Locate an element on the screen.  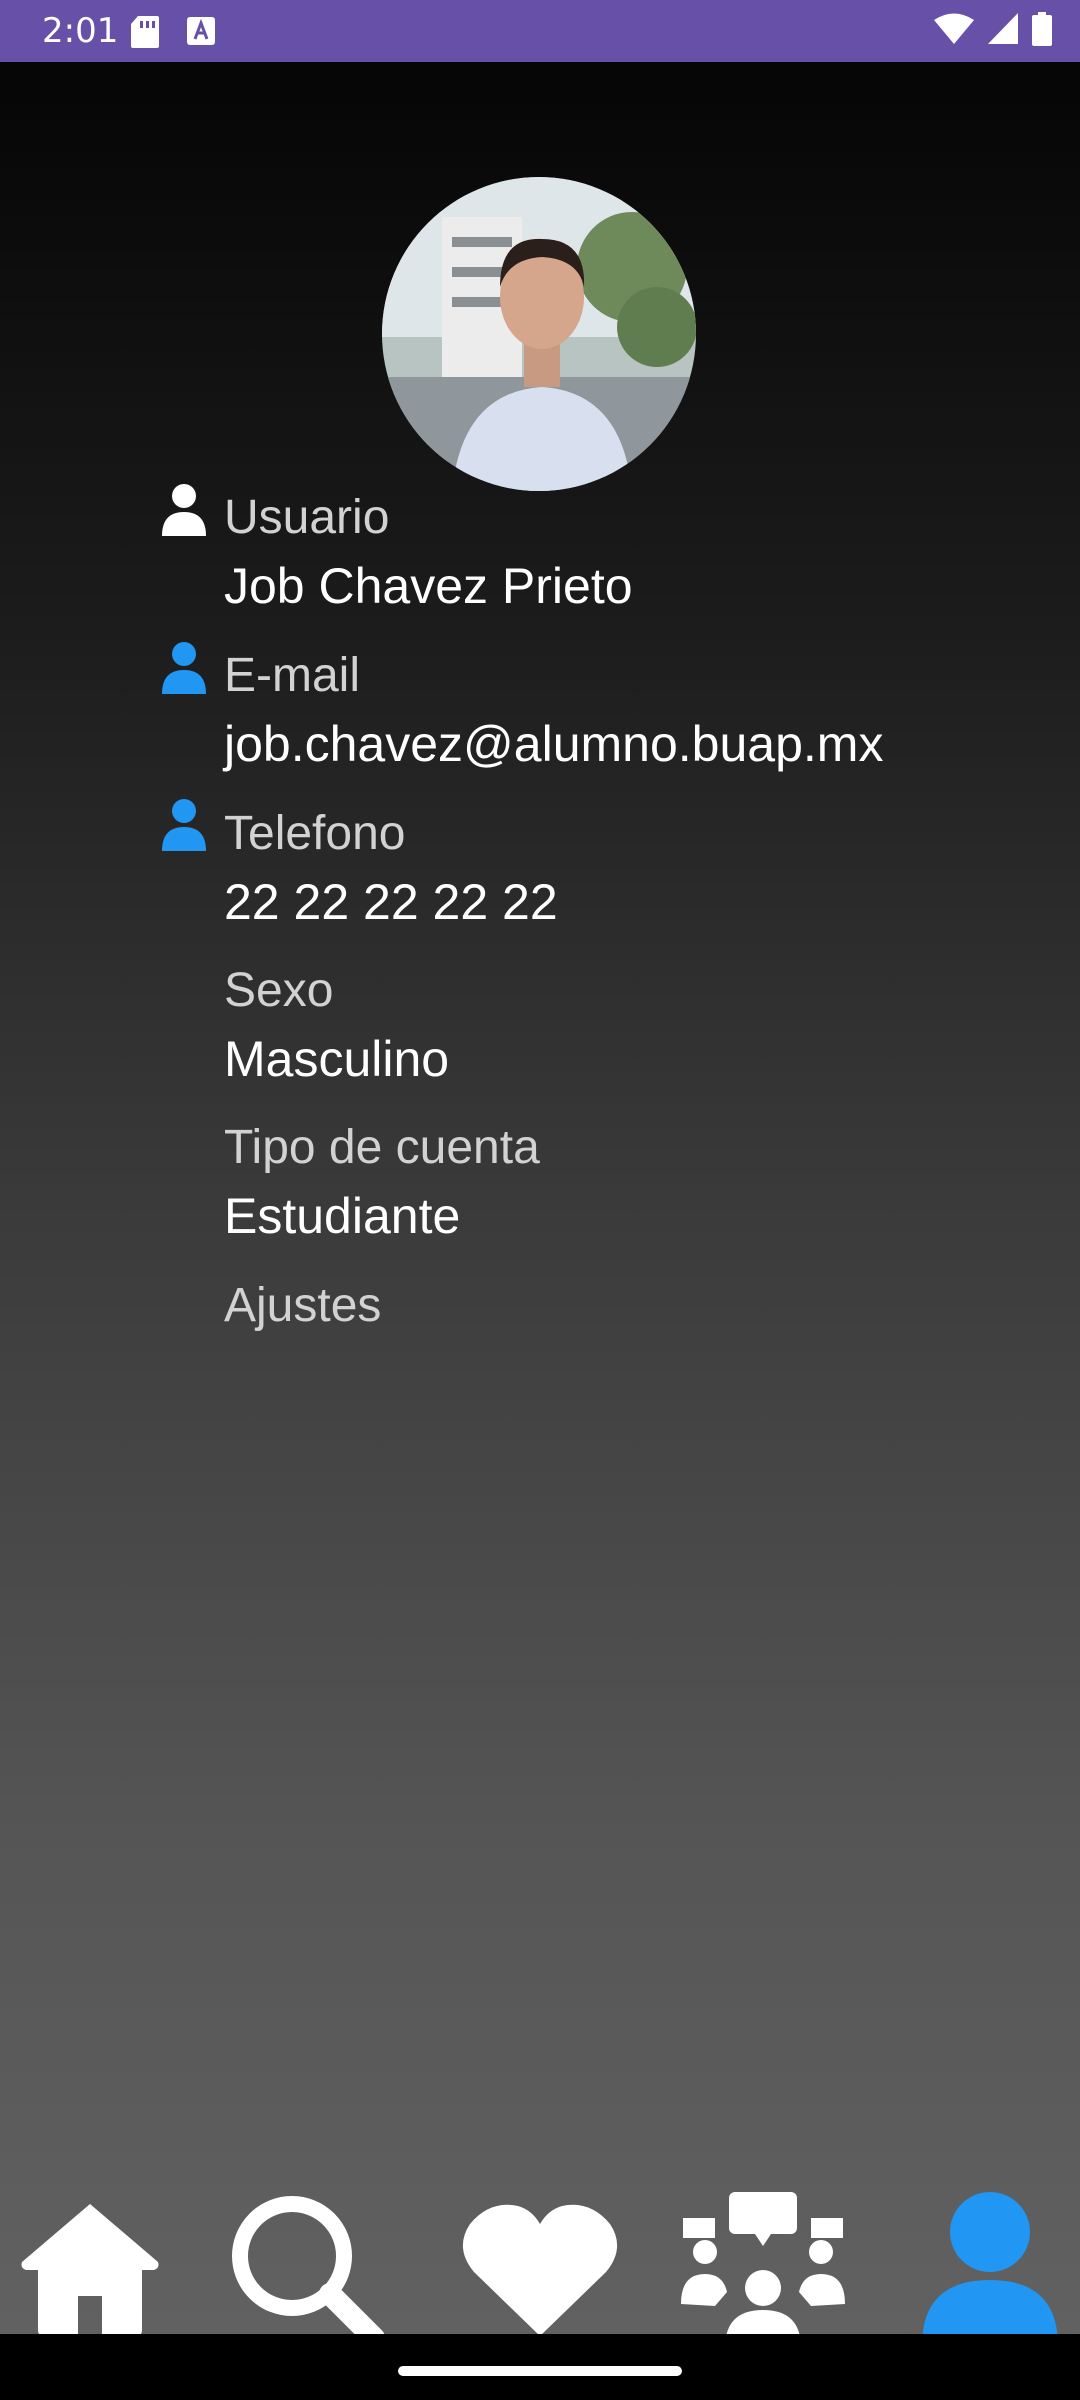
field-value-email: job.chavez@alumno.buap.mx is located at coordinates (554, 744).